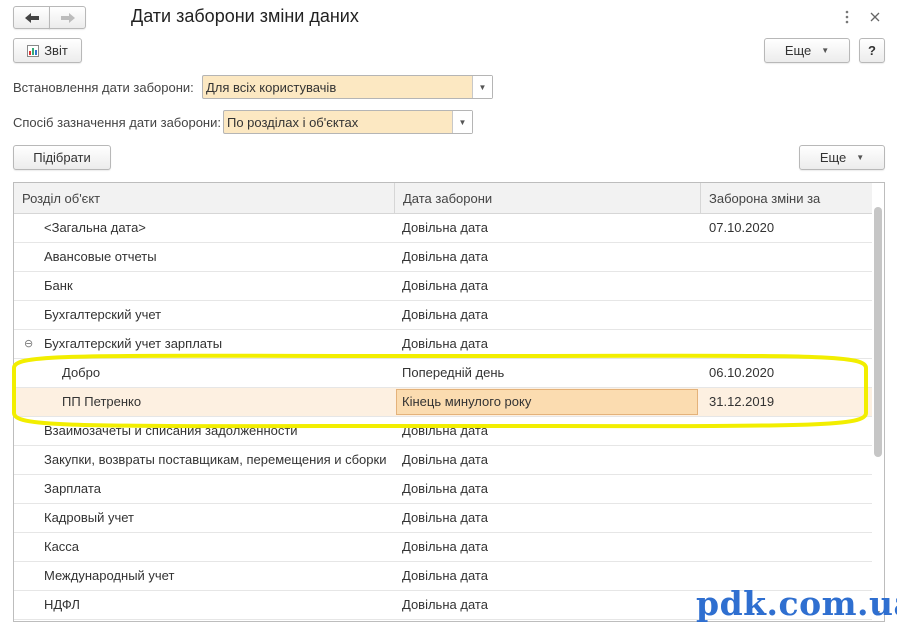  What do you see at coordinates (796, 603) in the screenshot?
I see `watermark: pdk.com.ua` at bounding box center [796, 603].